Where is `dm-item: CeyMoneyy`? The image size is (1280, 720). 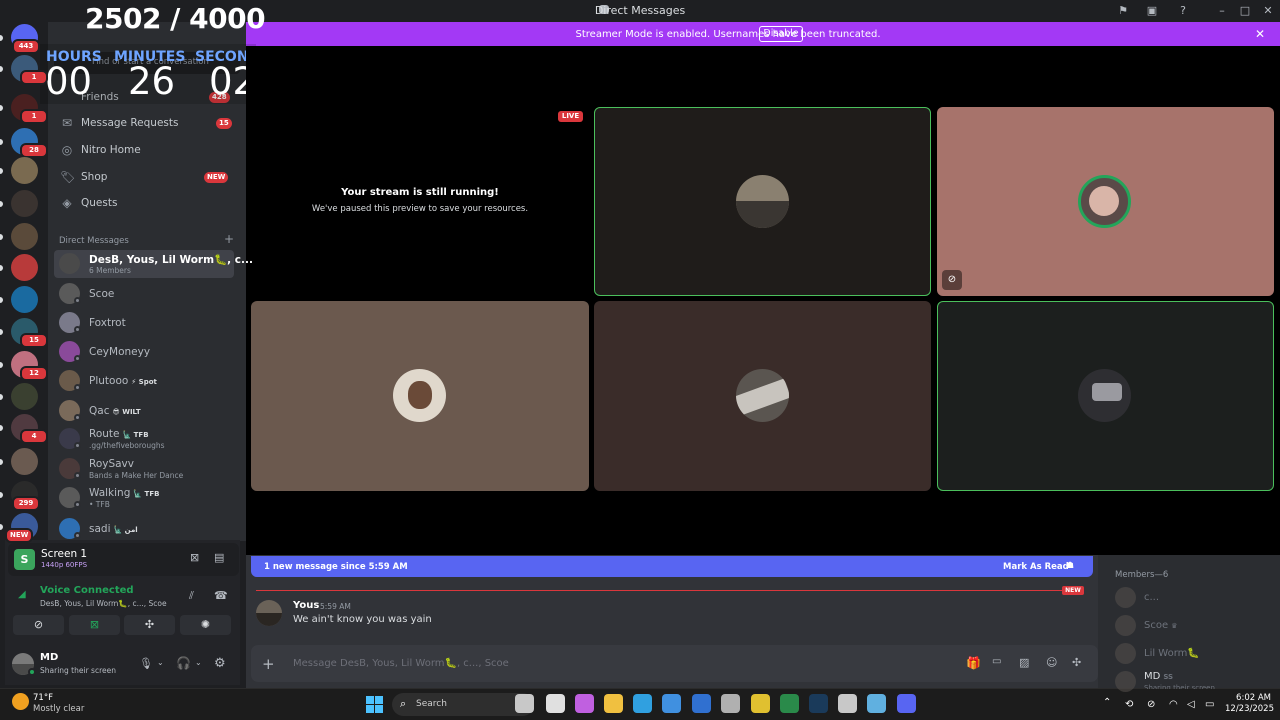 dm-item: CeyMoneyy is located at coordinates (119, 352).